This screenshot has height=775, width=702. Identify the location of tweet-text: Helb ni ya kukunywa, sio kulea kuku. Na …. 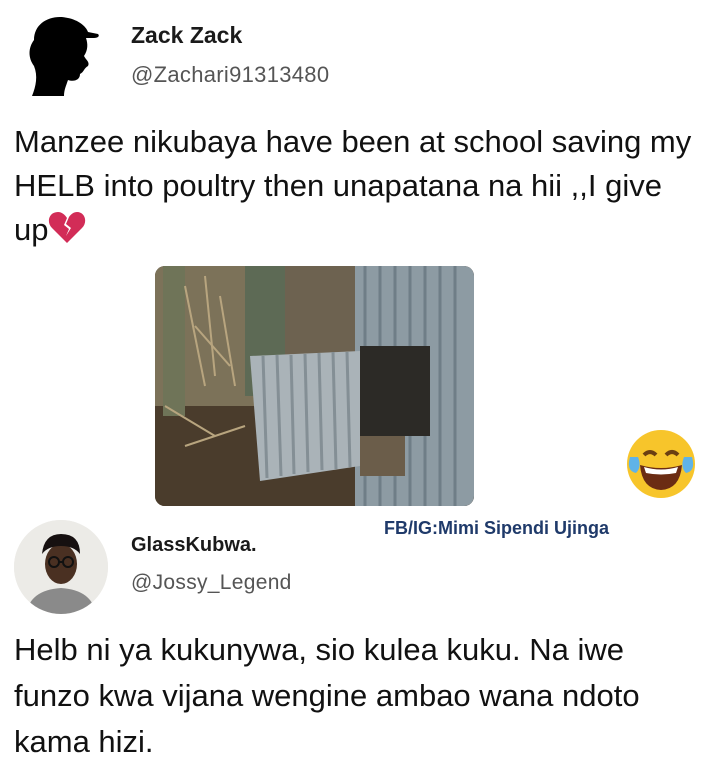
(327, 695).